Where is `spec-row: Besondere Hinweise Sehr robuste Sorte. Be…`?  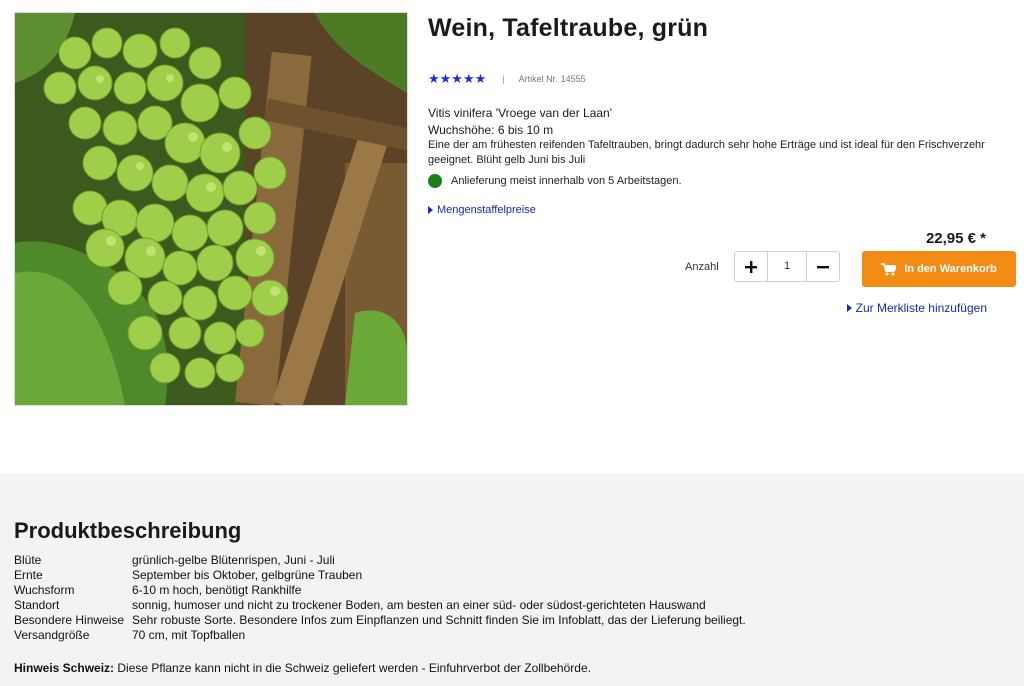
spec-row: Besondere Hinweise Sehr robuste Sorte. Be… is located at coordinates (380, 620).